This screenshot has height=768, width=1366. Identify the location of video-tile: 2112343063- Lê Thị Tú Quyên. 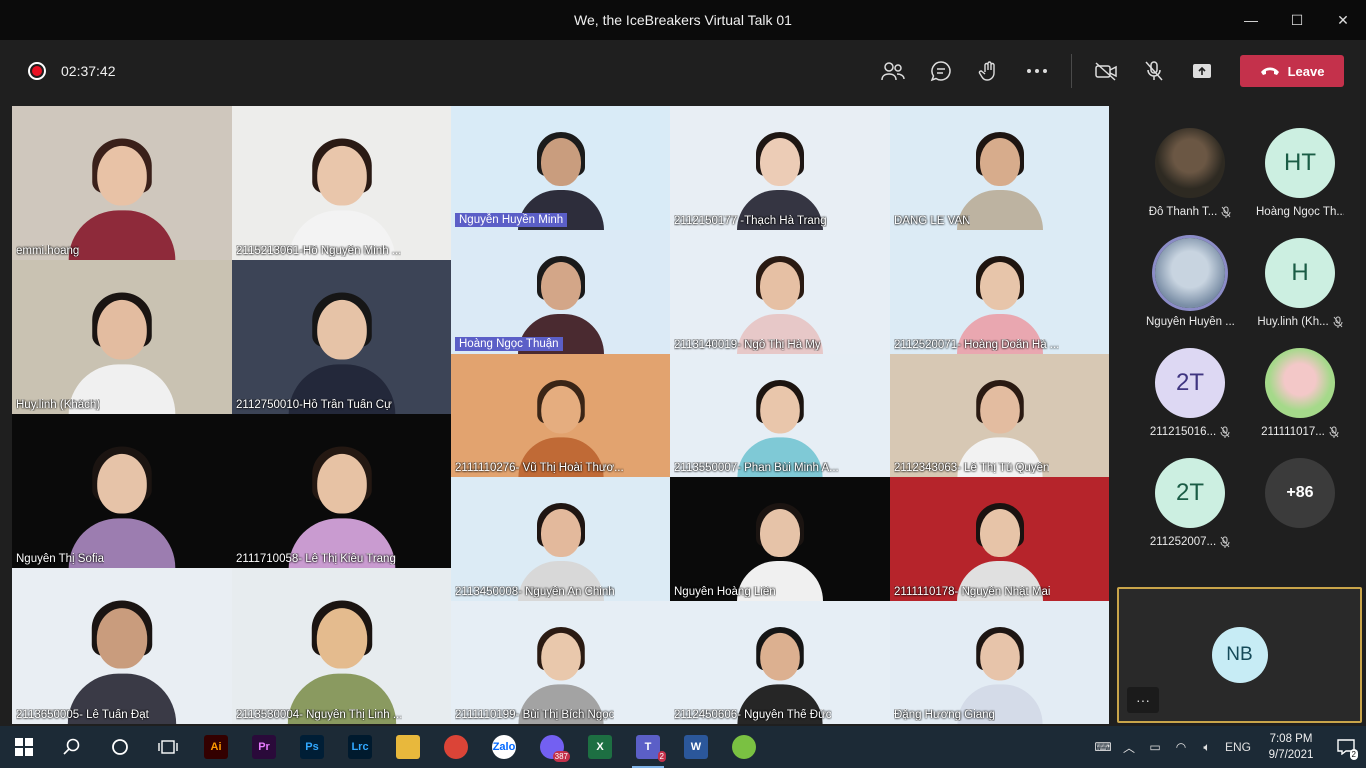
(999, 415).